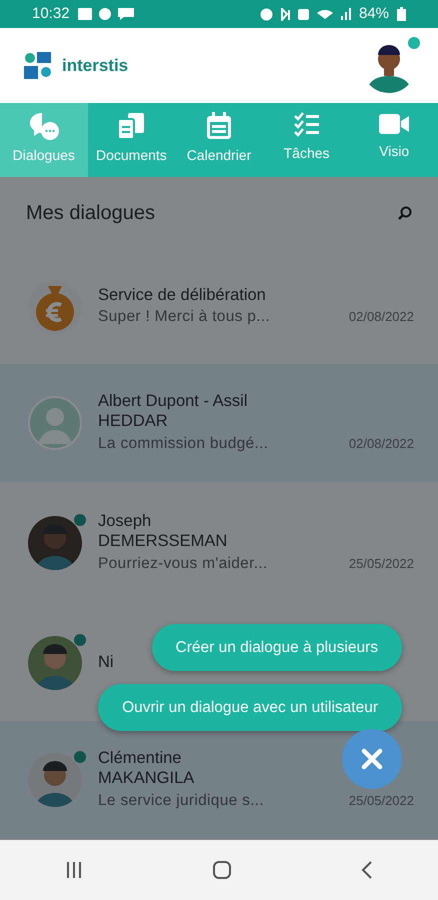 This screenshot has width=438, height=900. I want to click on popup-menu: Créer un dialogue à plusieurs, so click(277, 647).